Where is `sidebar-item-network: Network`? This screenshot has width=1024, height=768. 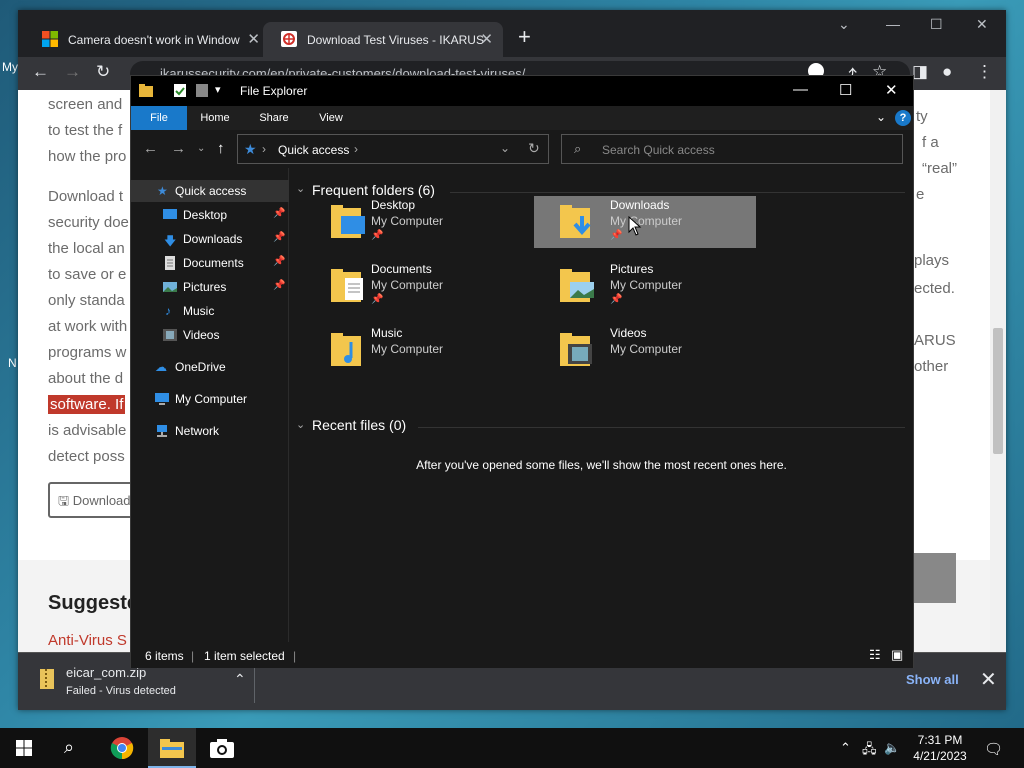 sidebar-item-network: Network is located at coordinates (210, 431).